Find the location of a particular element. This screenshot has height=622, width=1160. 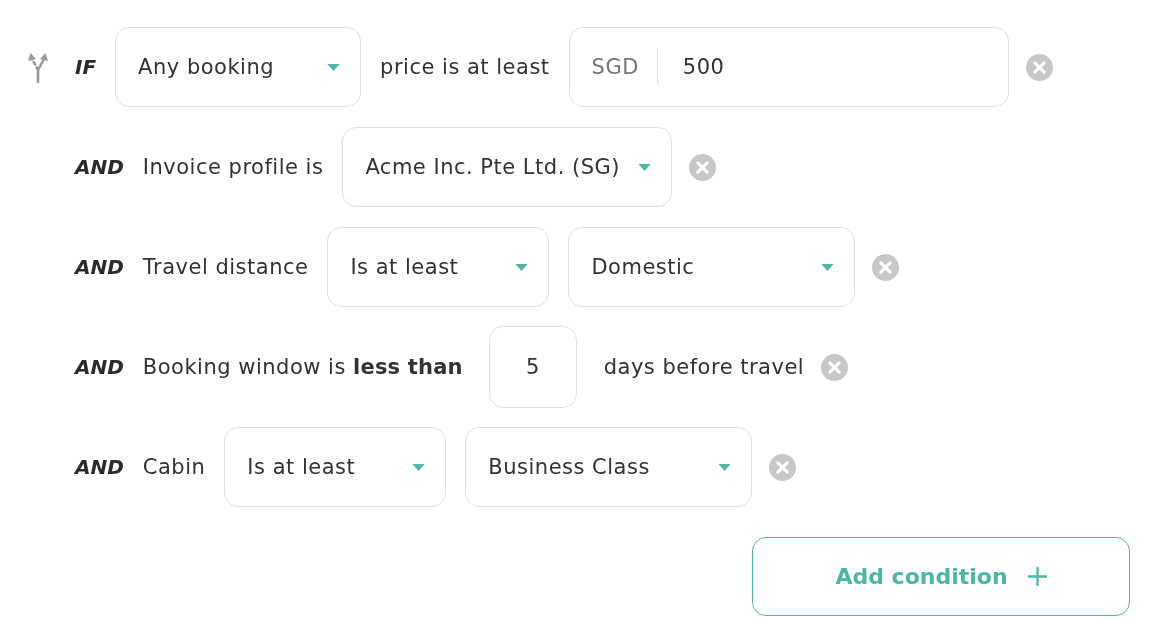

condition-keyword: IF is located at coordinates (86, 67).